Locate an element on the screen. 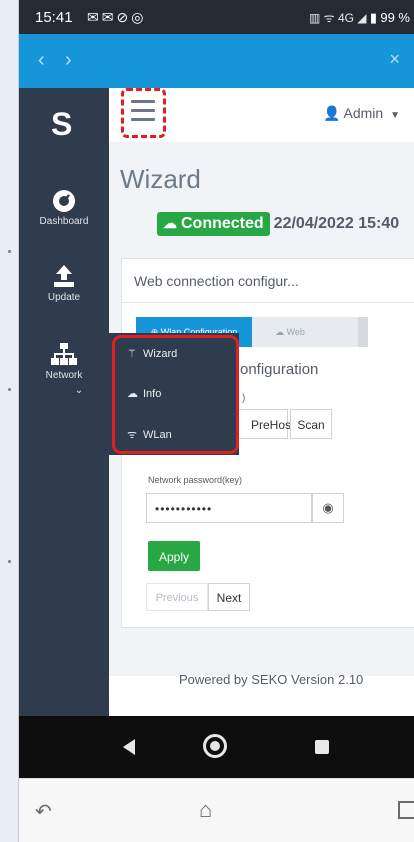 The height and width of the screenshot is (842, 414). connection-status-line: ☁ Connected 22/04/2022 15:40 is located at coordinates (278, 224).